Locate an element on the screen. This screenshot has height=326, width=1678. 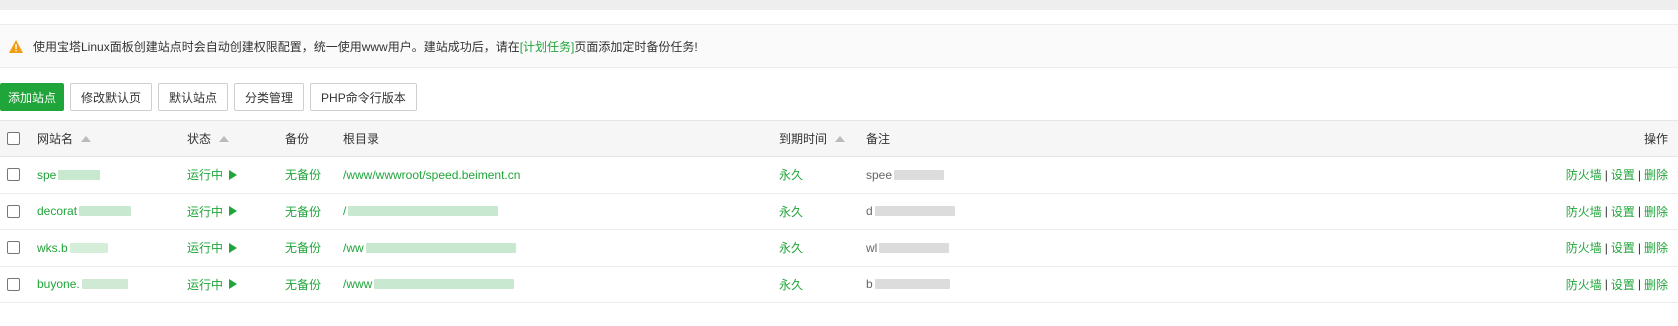
root-dir-text: /www/wwwroot/speed.beiment.cn is located at coordinates (431, 175).